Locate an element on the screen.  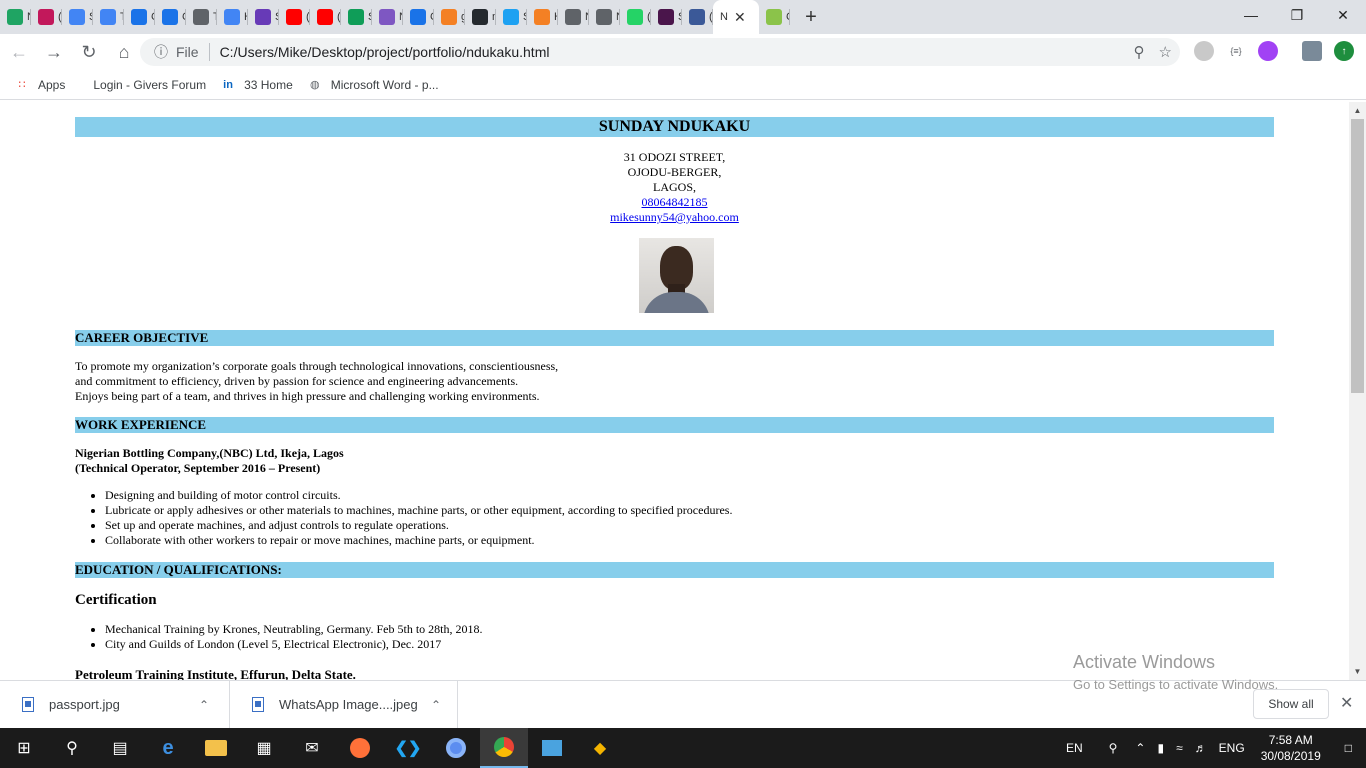
people-icon: ⚲ is located at coordinates (1113, 748).